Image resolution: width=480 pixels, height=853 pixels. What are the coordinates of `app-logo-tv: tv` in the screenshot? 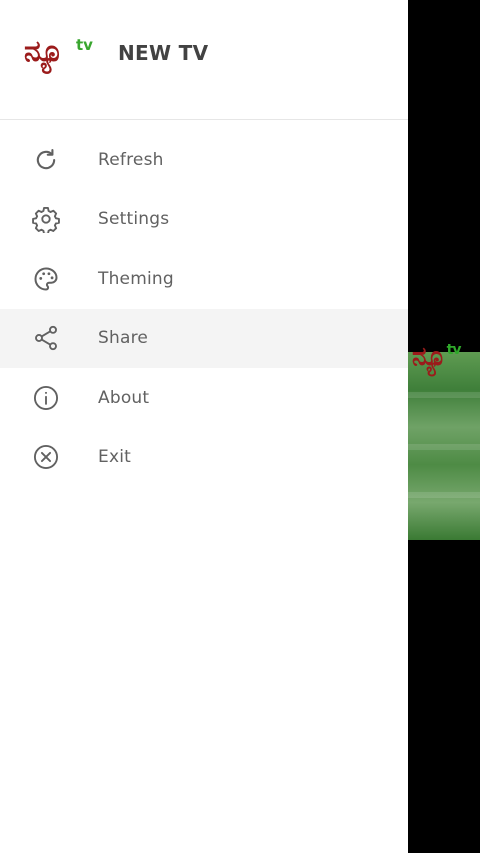 It's located at (84, 45).